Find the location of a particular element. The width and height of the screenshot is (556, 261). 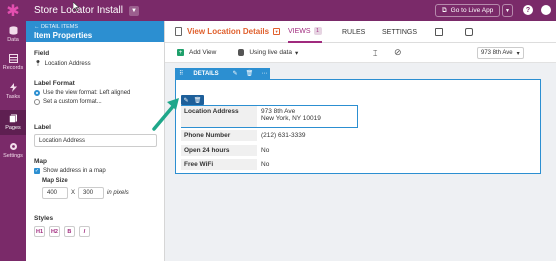

pages-icon is located at coordinates (12, 118).